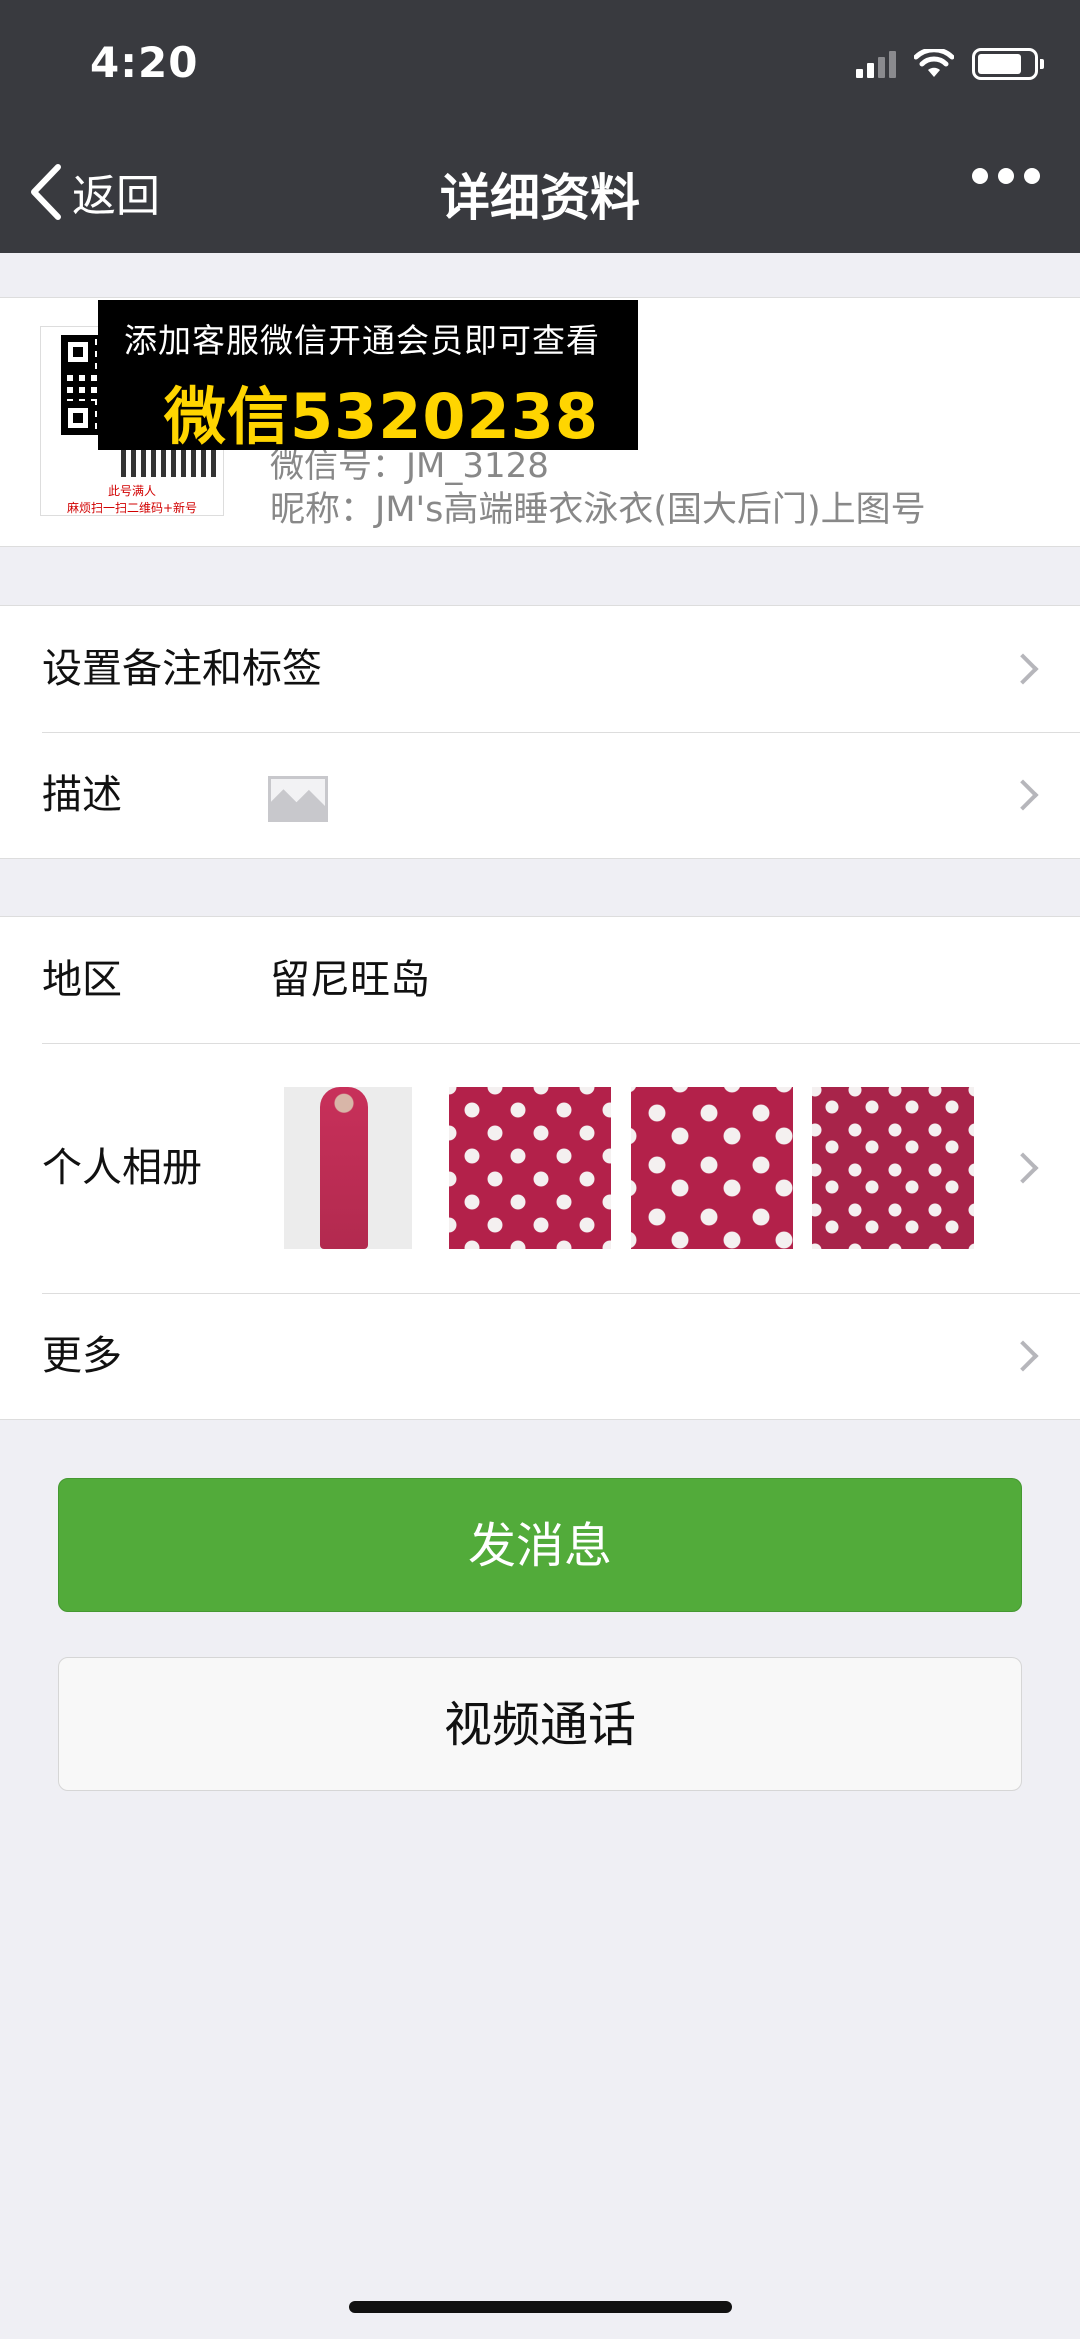 This screenshot has width=1080, height=2339. I want to click on region-value: 留尼旺岛, so click(350, 980).